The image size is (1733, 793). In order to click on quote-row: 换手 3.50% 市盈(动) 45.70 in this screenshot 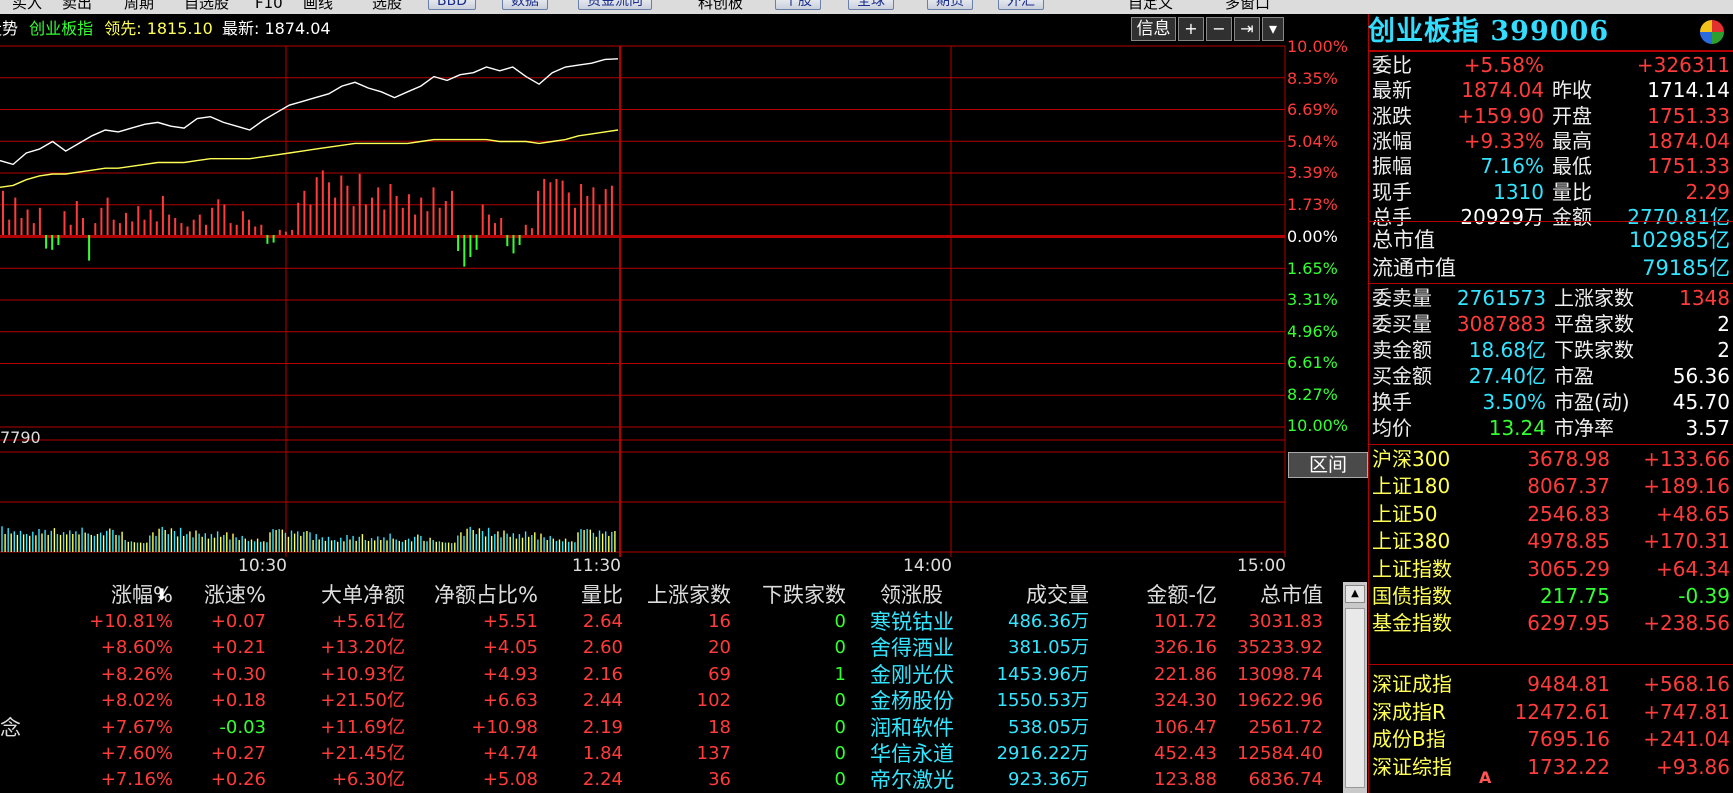, I will do `click(1551, 402)`.